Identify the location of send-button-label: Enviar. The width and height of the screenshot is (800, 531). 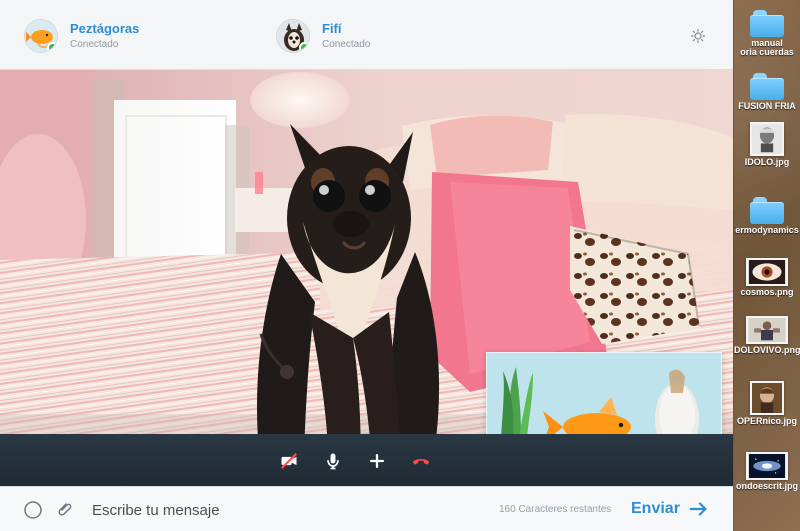
(655, 508).